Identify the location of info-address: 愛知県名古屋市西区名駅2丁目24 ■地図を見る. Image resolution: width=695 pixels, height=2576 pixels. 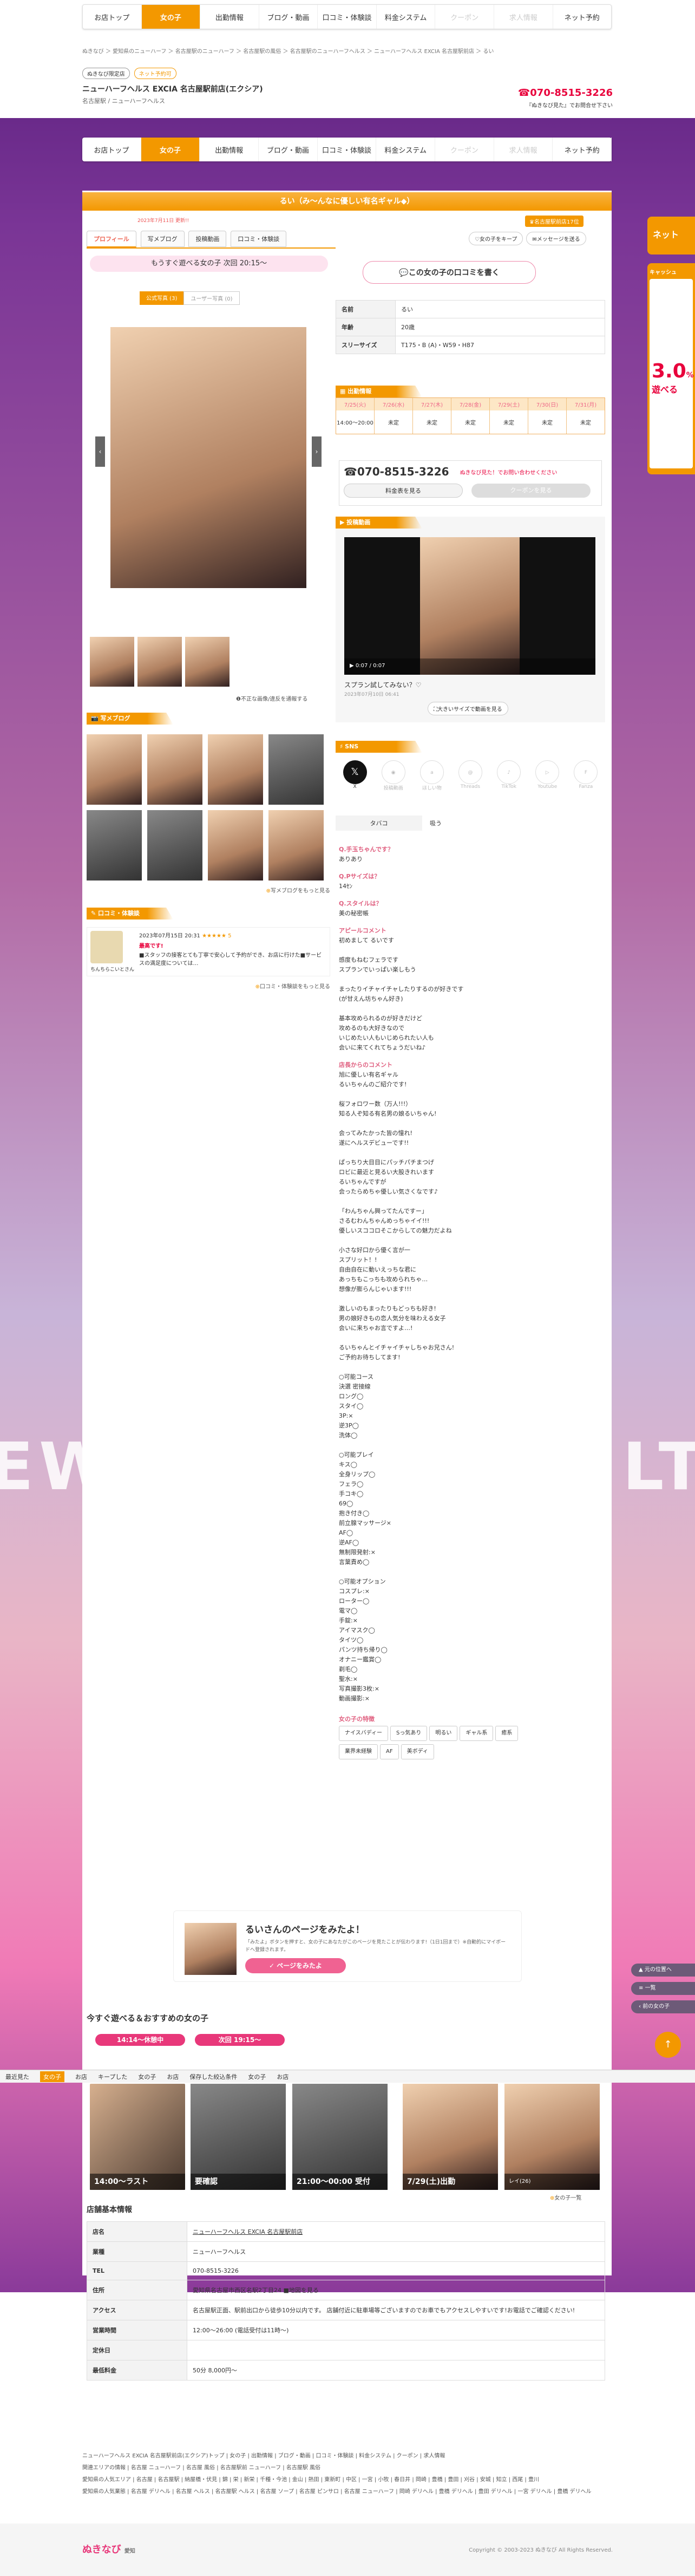
(396, 2290).